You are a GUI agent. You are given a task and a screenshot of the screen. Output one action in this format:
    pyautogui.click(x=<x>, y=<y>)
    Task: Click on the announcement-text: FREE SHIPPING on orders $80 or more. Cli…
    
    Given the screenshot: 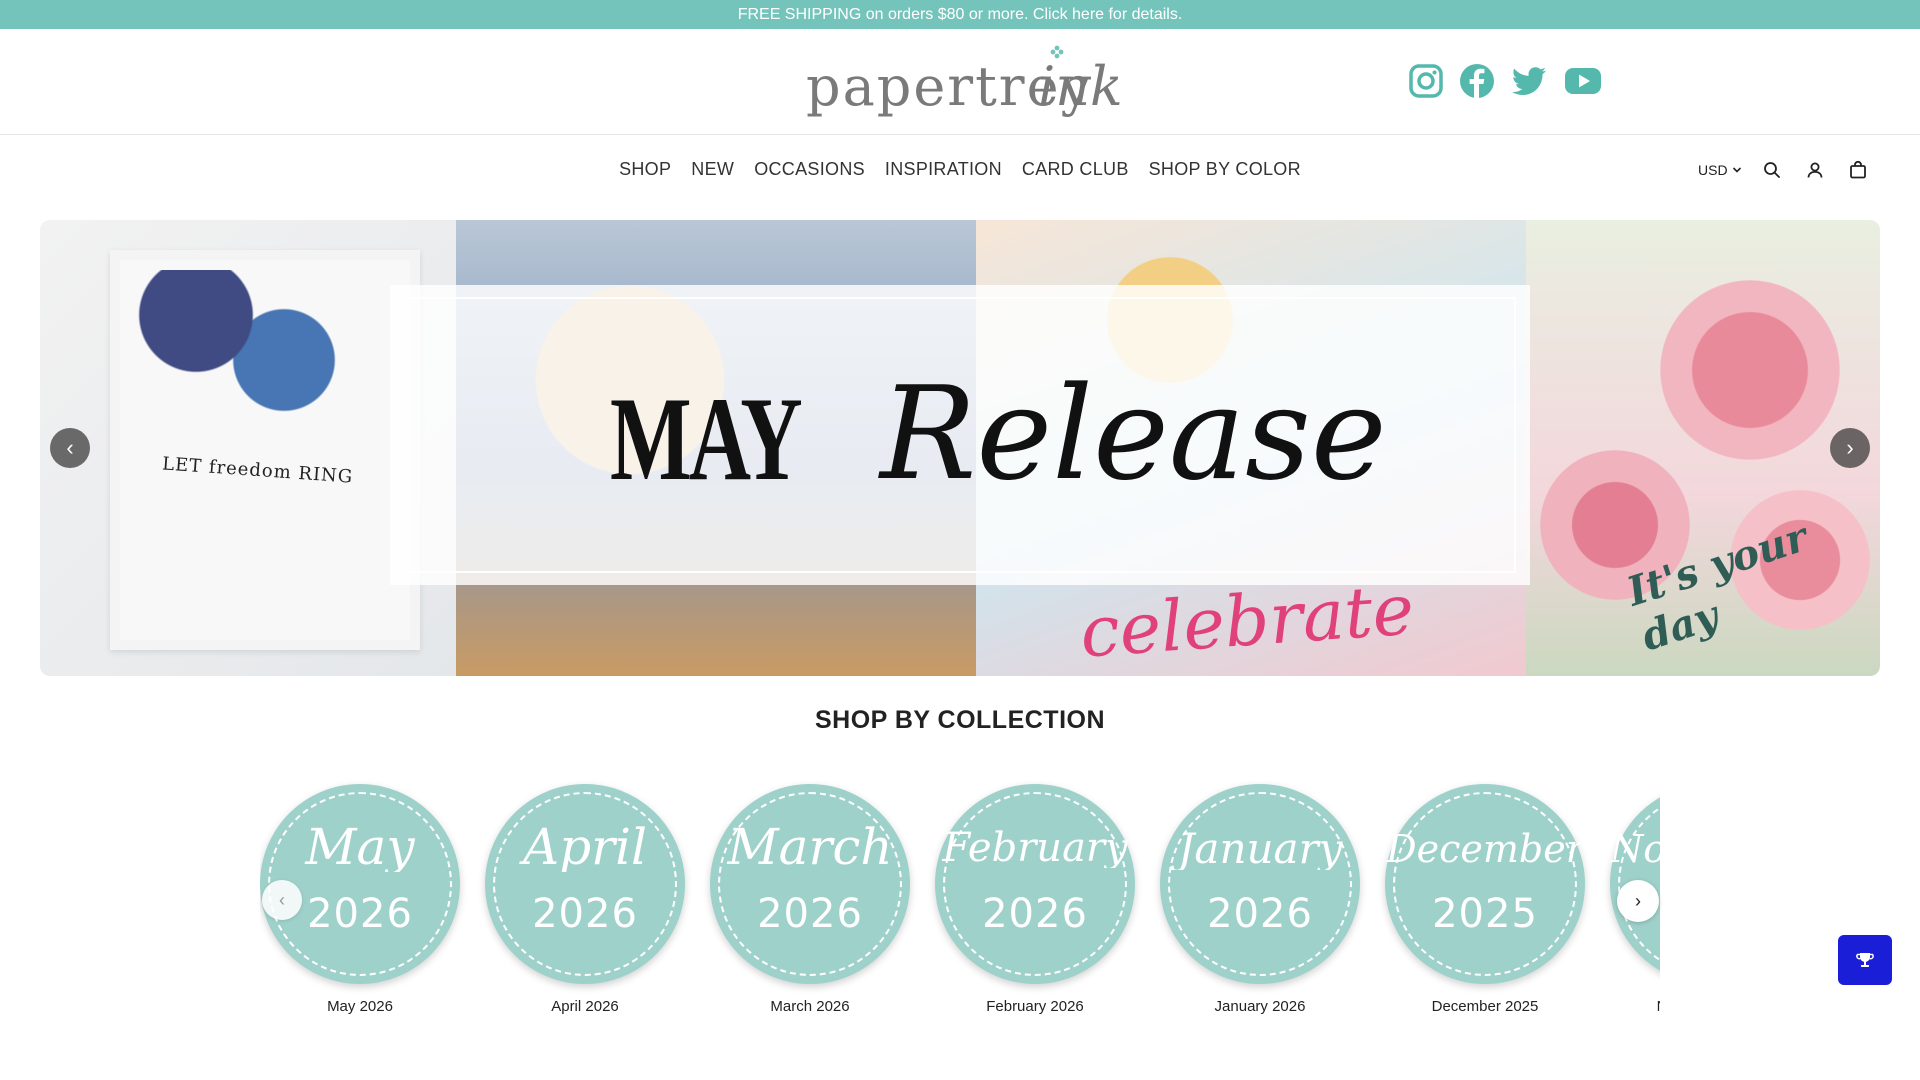 What is the action you would take?
    pyautogui.click(x=960, y=14)
    